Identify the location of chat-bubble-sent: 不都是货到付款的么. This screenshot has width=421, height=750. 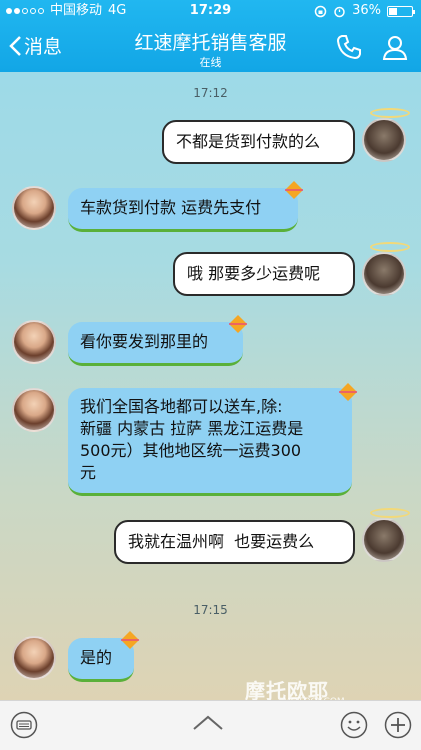
(258, 142).